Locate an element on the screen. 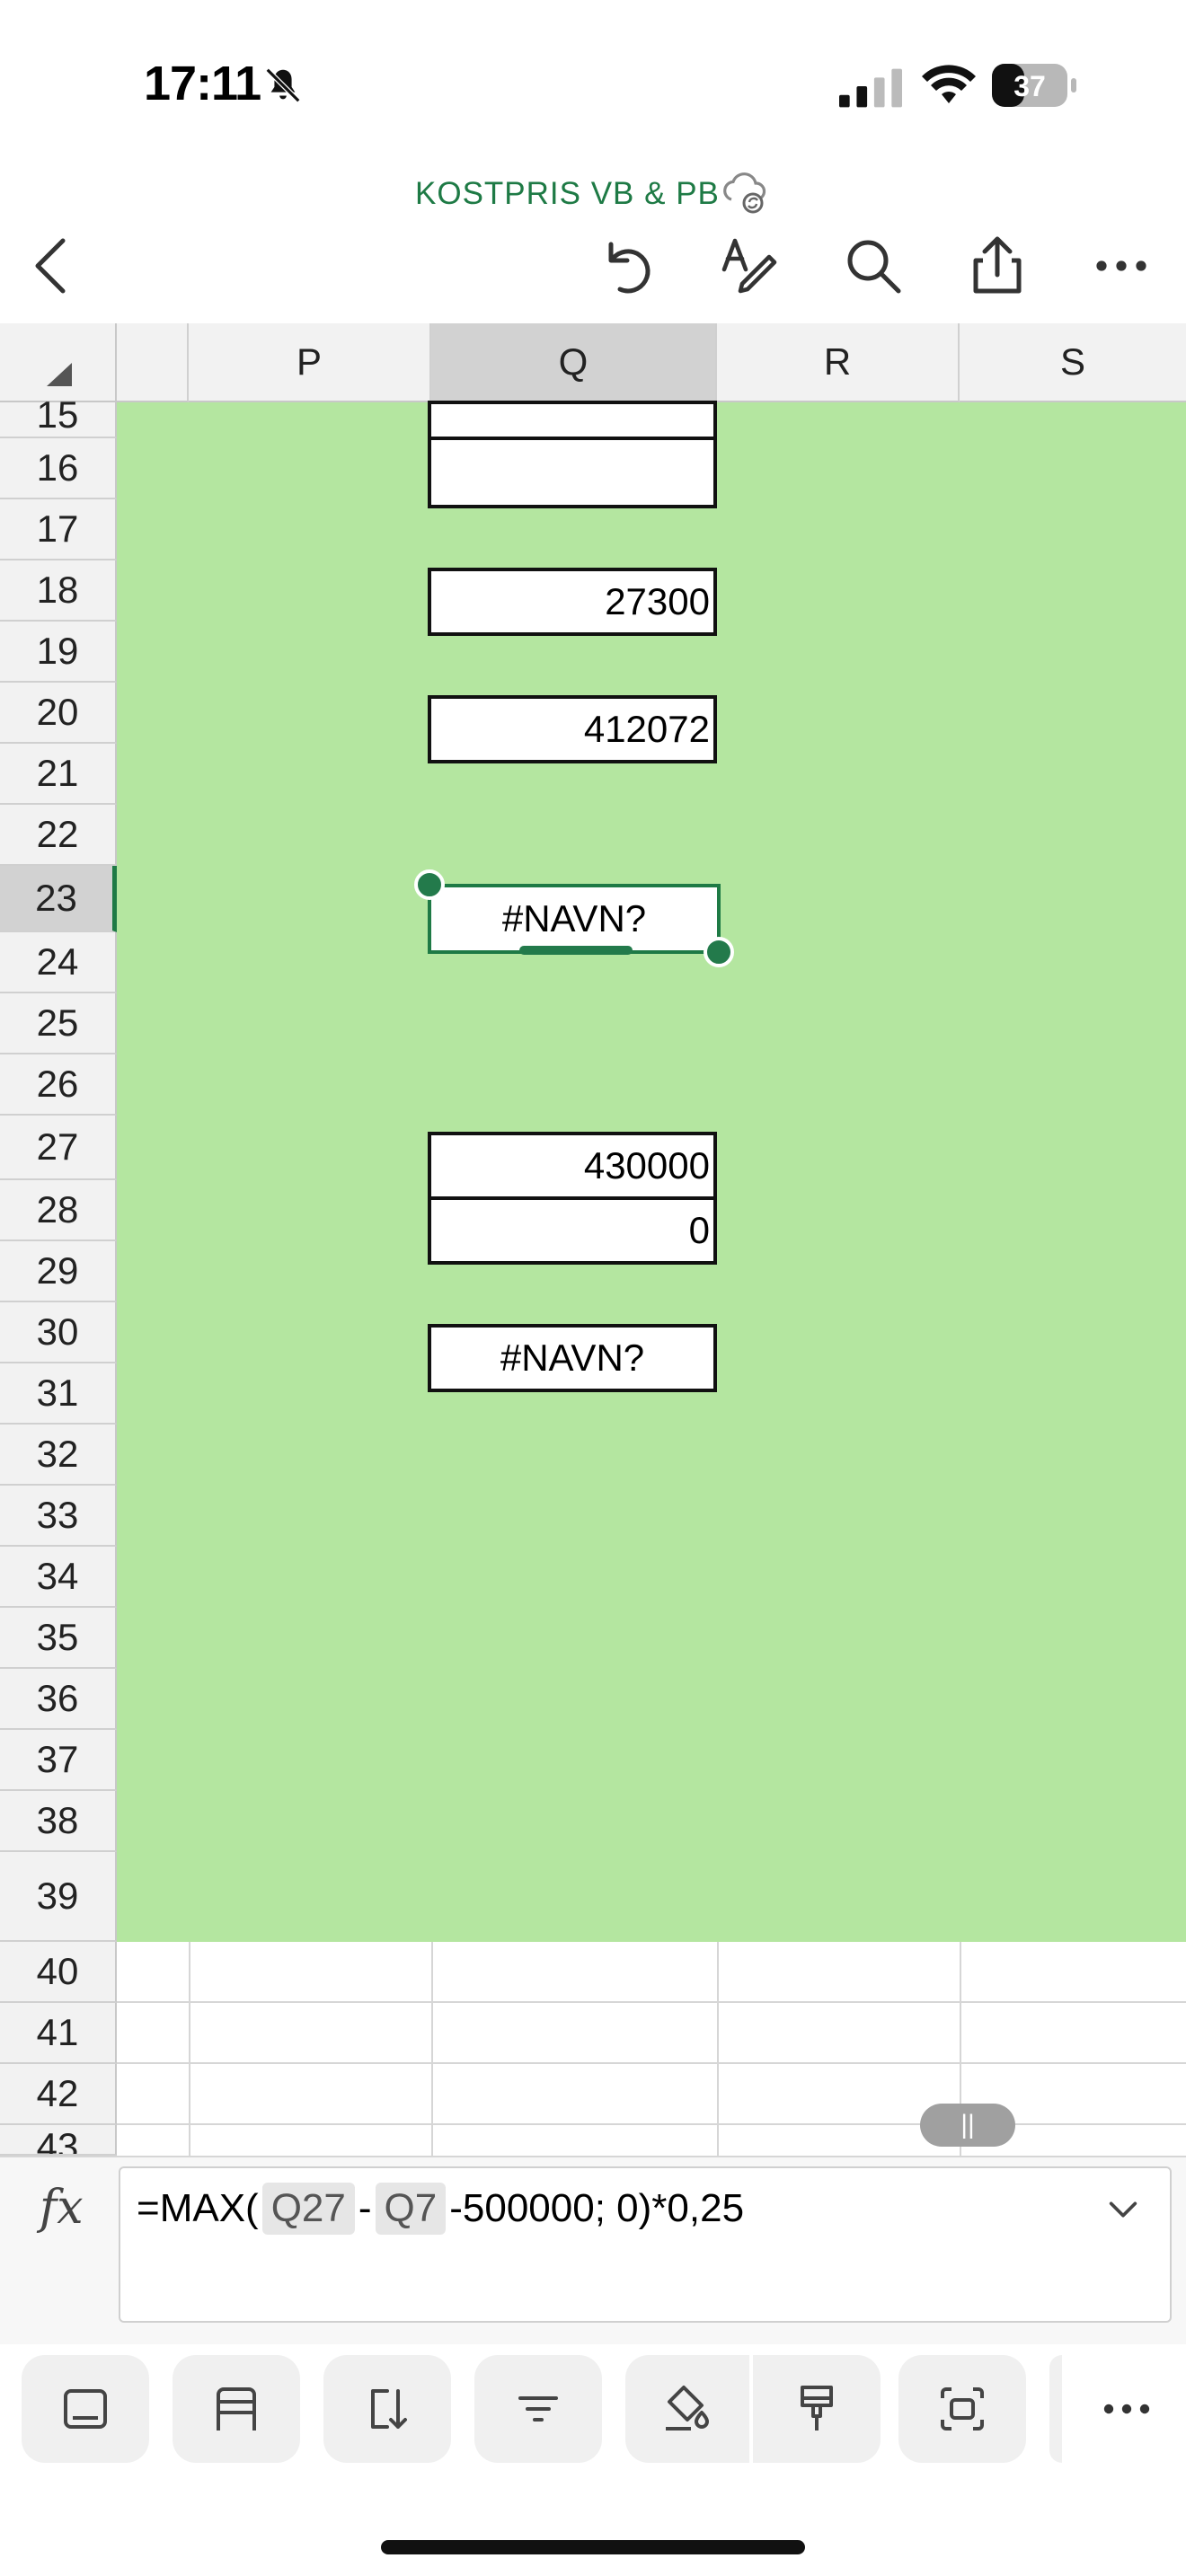  undo-icon is located at coordinates (625, 266).